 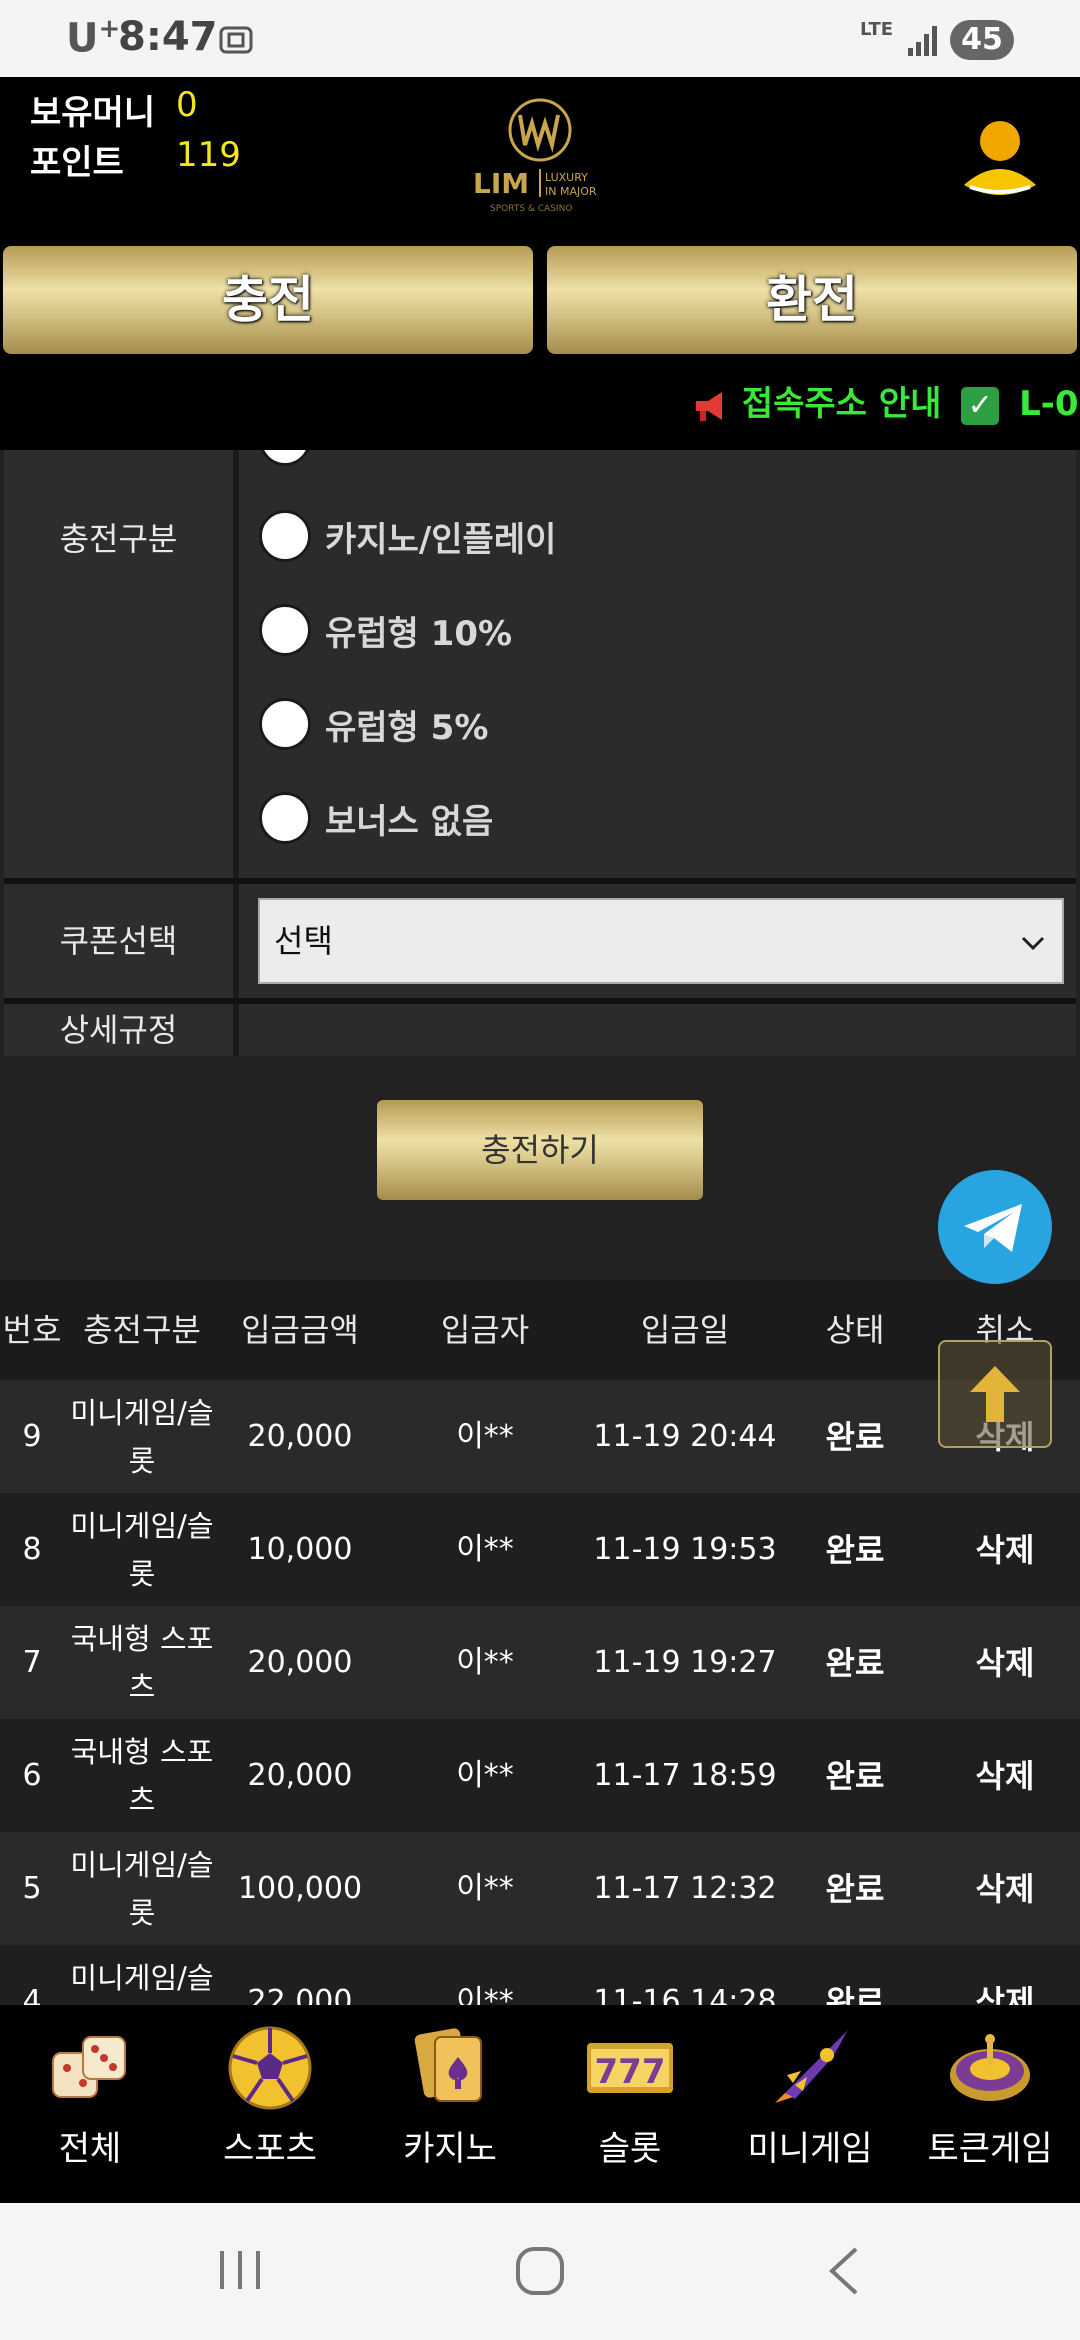 What do you see at coordinates (630, 2149) in the screenshot?
I see `nav-label: 슬롯` at bounding box center [630, 2149].